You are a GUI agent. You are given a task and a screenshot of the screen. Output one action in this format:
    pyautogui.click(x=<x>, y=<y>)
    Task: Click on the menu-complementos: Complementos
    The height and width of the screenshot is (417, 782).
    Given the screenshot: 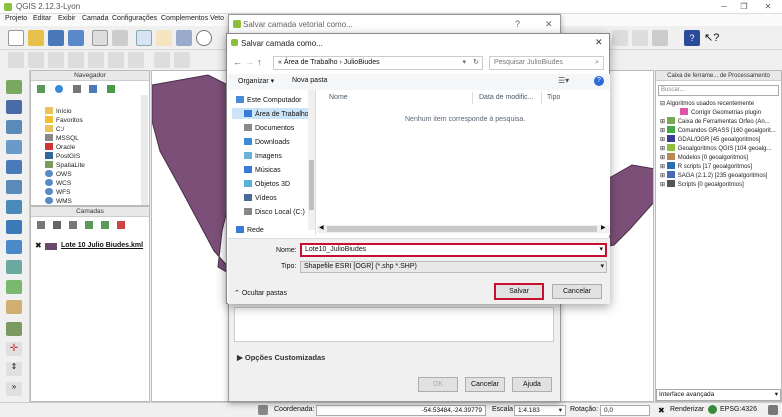 What is the action you would take?
    pyautogui.click(x=184, y=18)
    